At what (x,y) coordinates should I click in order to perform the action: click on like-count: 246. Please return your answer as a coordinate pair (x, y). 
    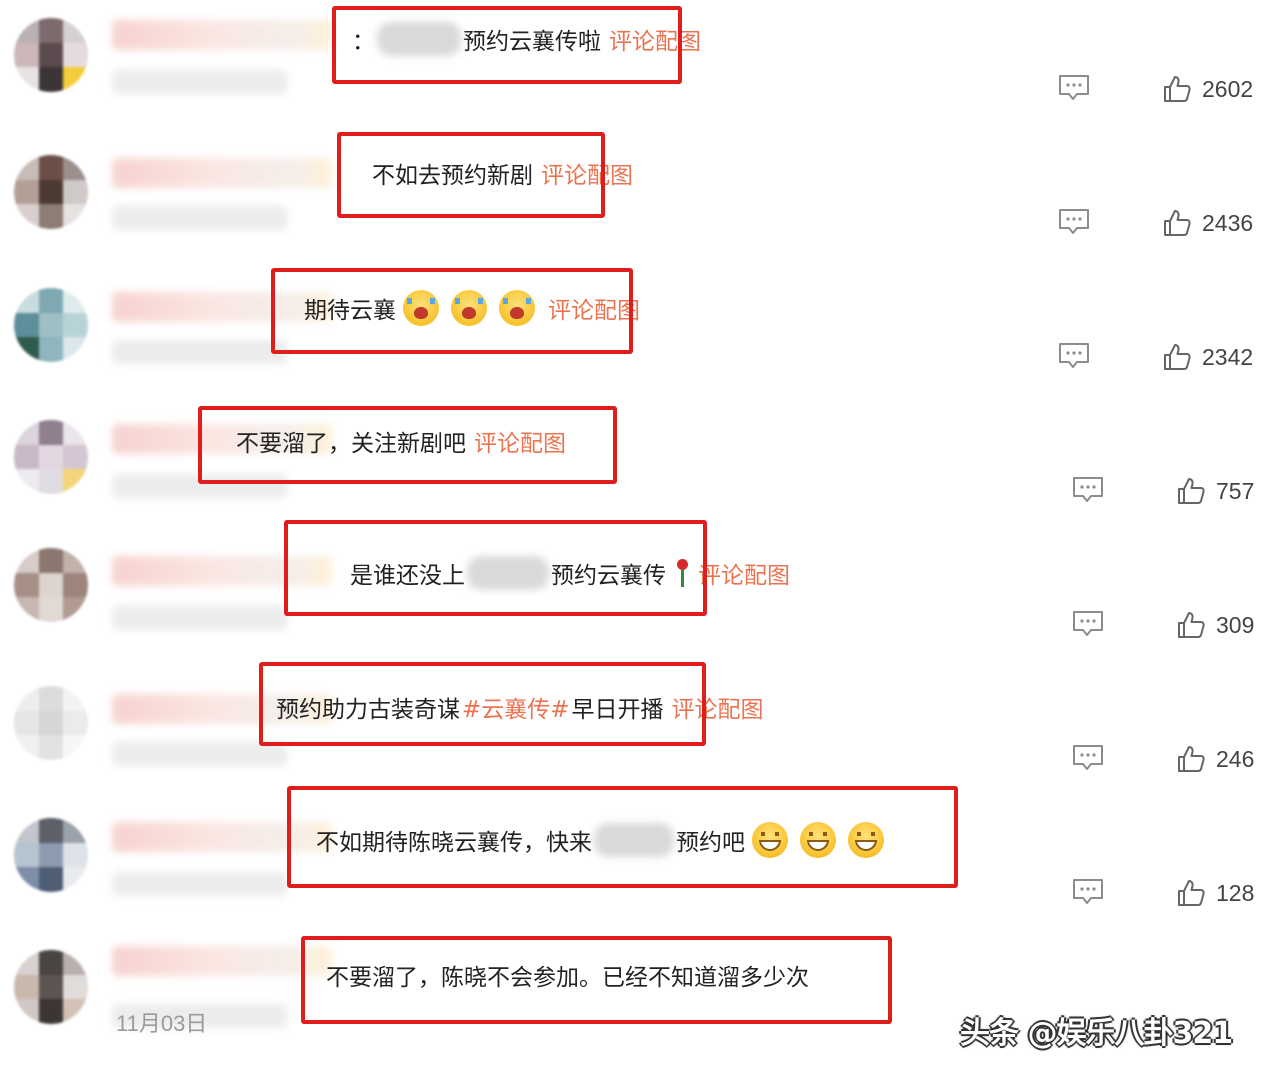
    Looking at the image, I should click on (1235, 759).